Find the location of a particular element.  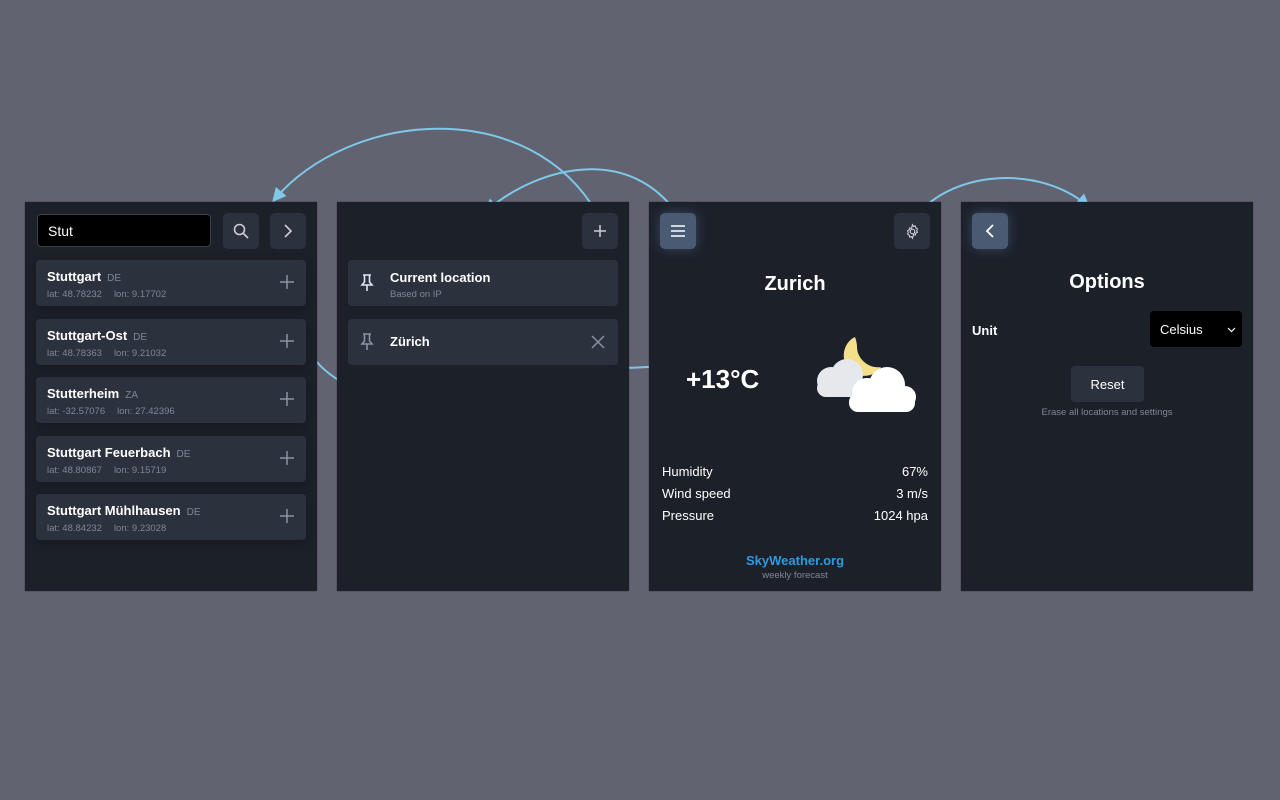

menu-button is located at coordinates (678, 231).